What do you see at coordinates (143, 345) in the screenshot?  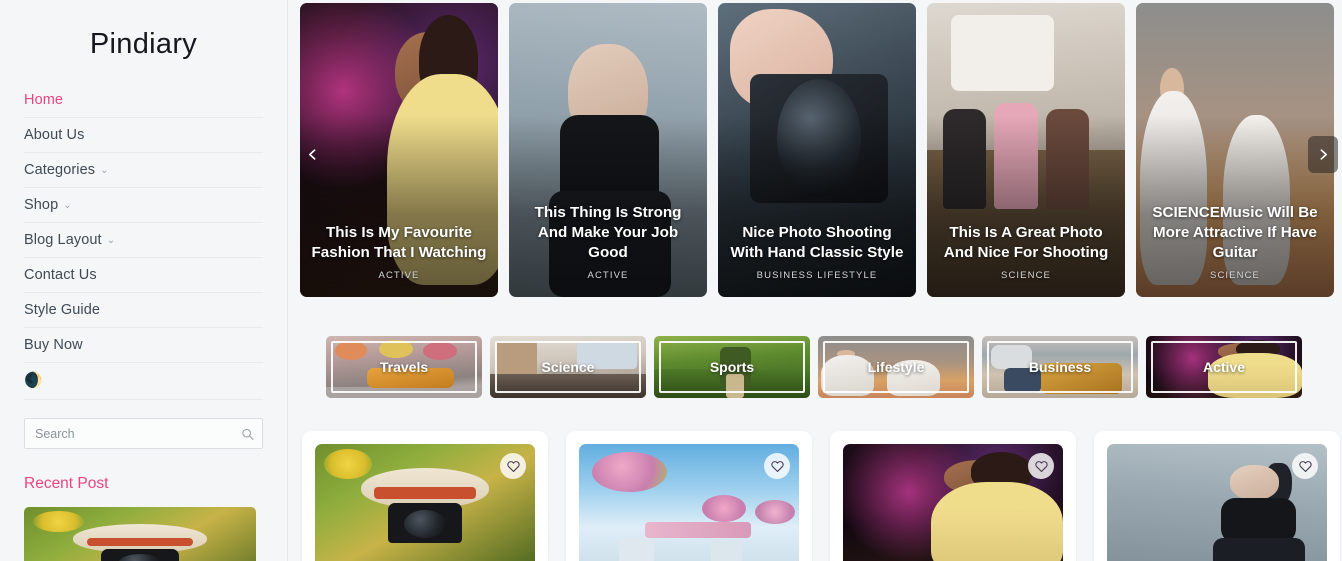 I see `nav-item-buy-now: Buy Now` at bounding box center [143, 345].